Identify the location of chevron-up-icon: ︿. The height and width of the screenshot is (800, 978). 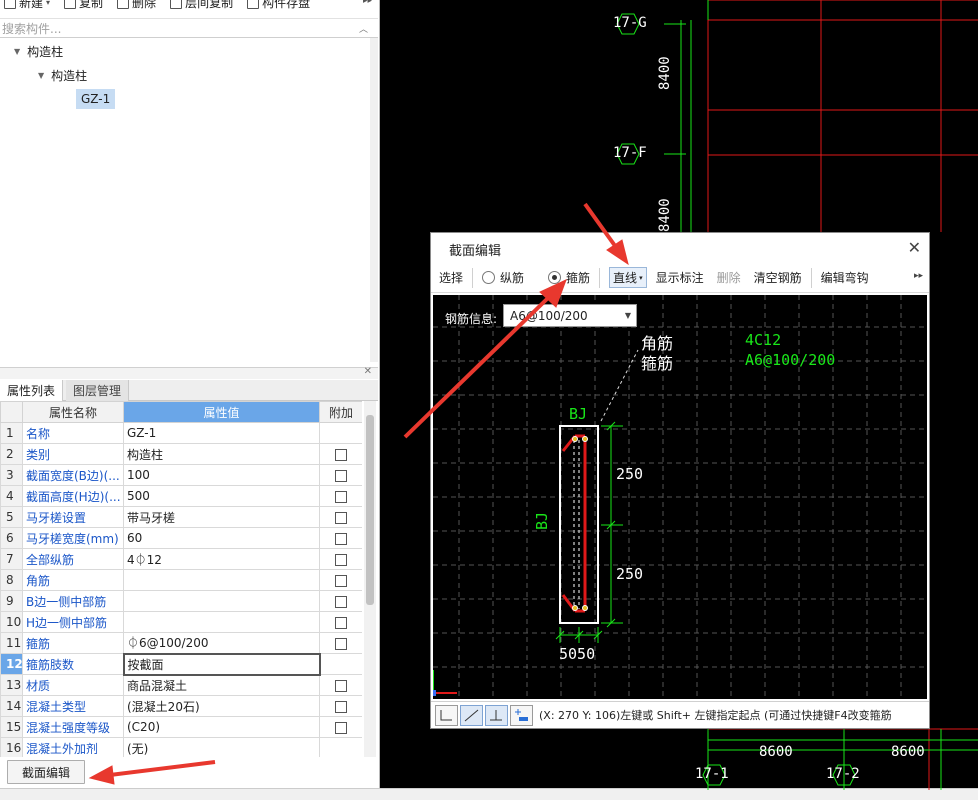
(363, 28).